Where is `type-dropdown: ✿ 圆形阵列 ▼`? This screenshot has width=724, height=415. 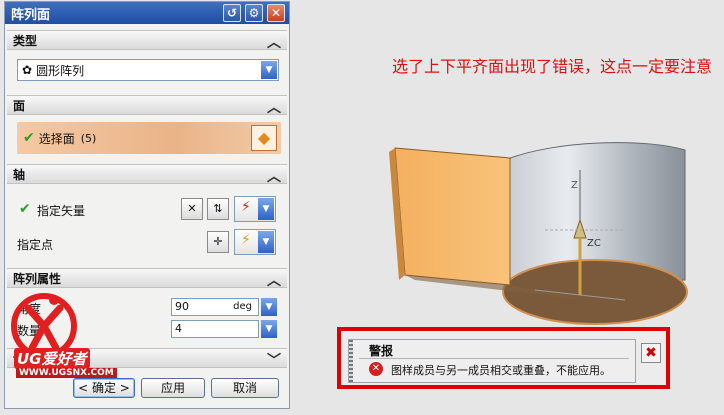 type-dropdown: ✿ 圆形阵列 ▼ is located at coordinates (148, 70).